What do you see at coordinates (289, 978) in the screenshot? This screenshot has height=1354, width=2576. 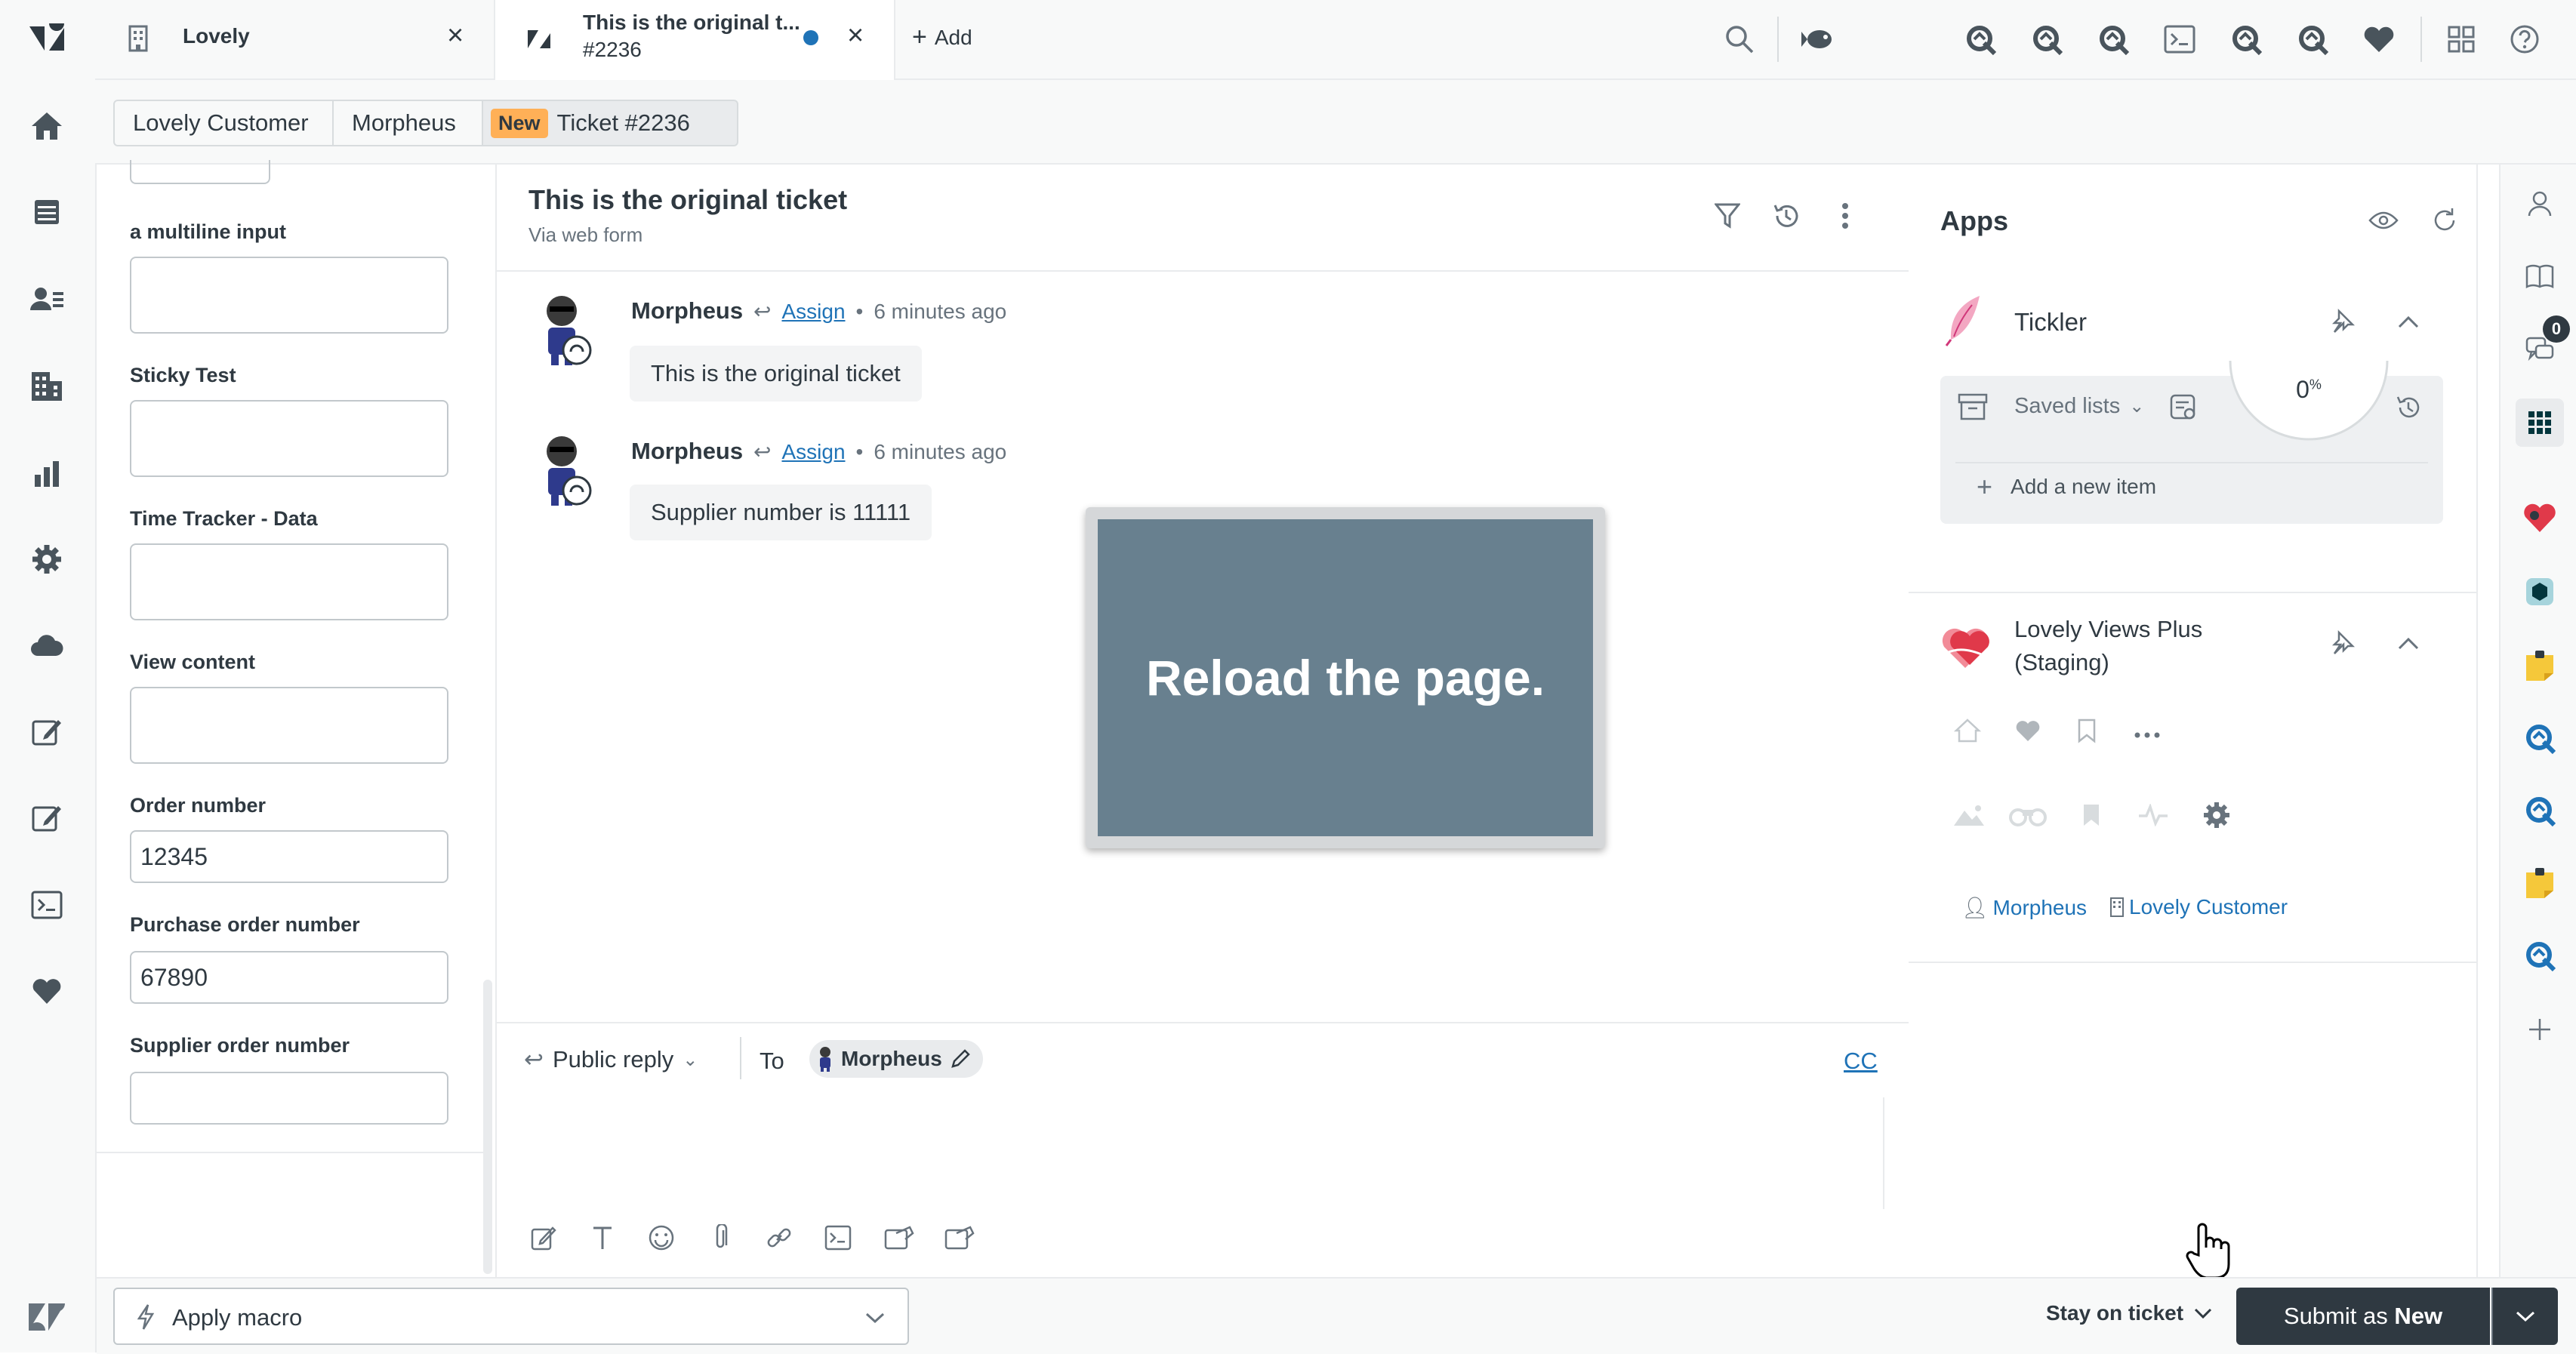 I see `purchase-order-number-field: 67890` at bounding box center [289, 978].